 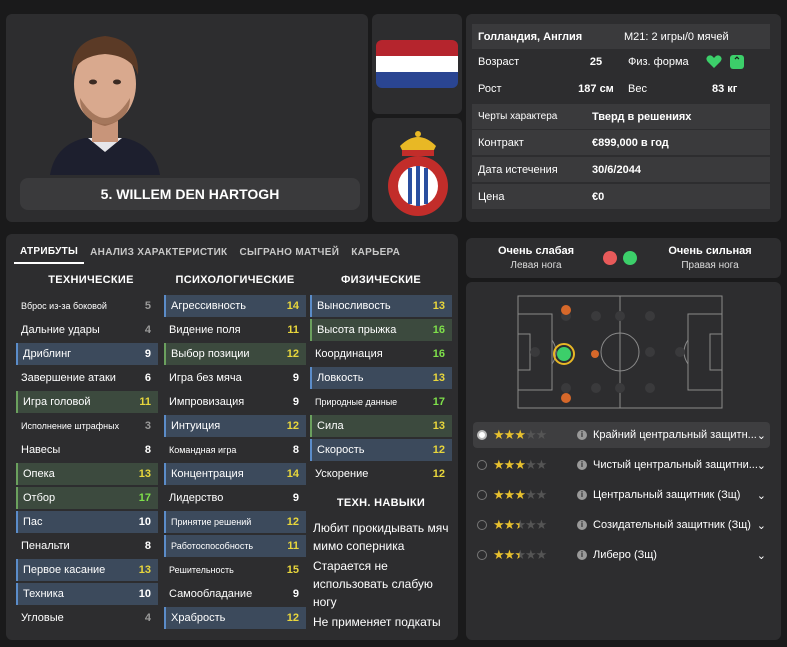 I want to click on attribute-row-technical: Пас 10, so click(x=87, y=522).